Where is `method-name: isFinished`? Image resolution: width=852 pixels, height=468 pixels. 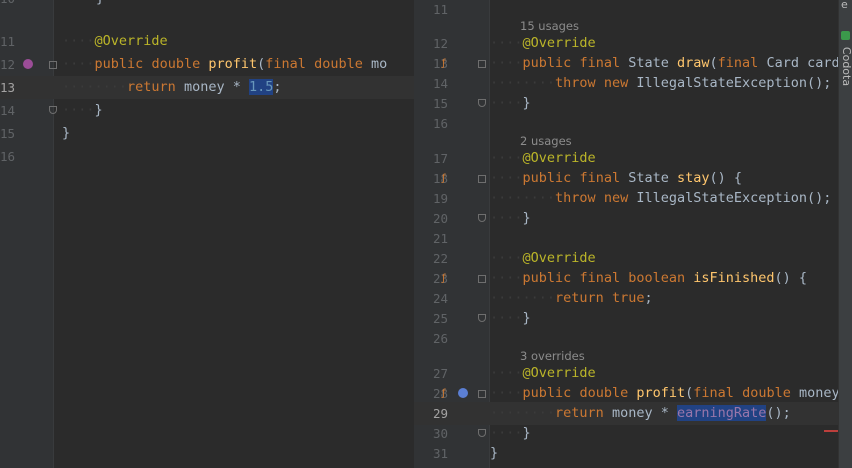
method-name: isFinished is located at coordinates (734, 278).